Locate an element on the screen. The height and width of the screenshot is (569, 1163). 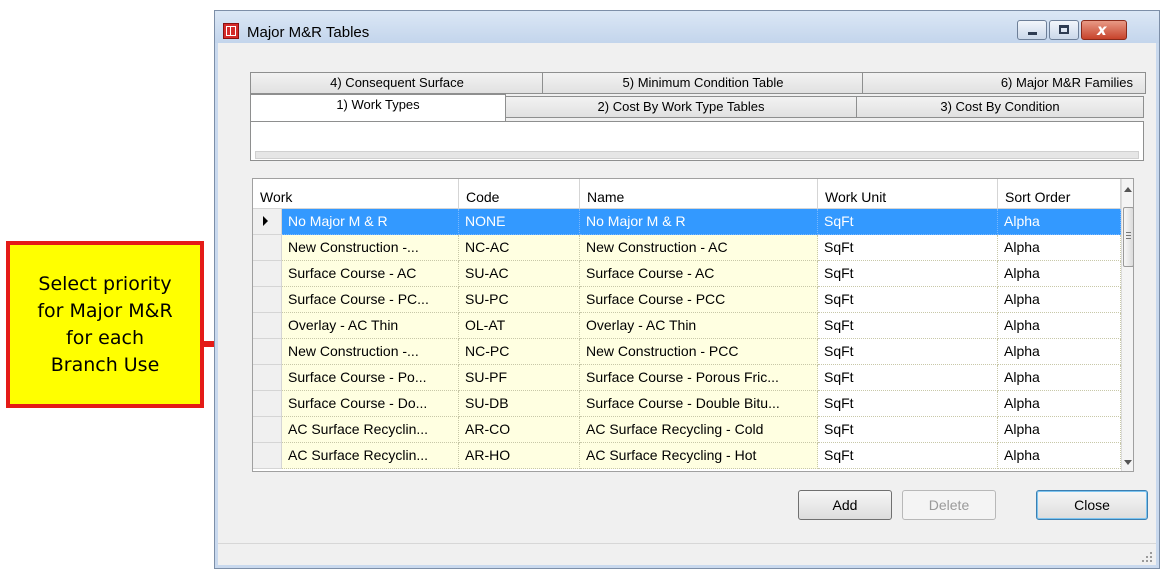
window-title: Major M&R Tables is located at coordinates (308, 32).